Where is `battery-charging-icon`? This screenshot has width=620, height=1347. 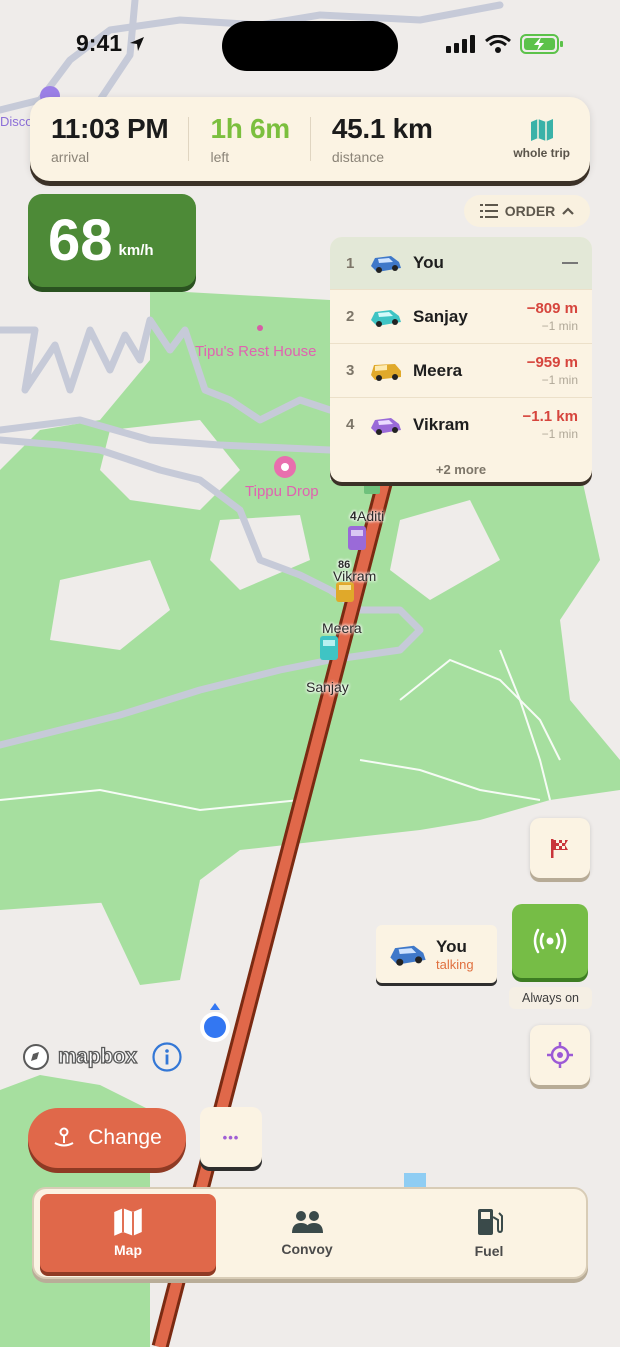
battery-charging-icon is located at coordinates (541, 44).